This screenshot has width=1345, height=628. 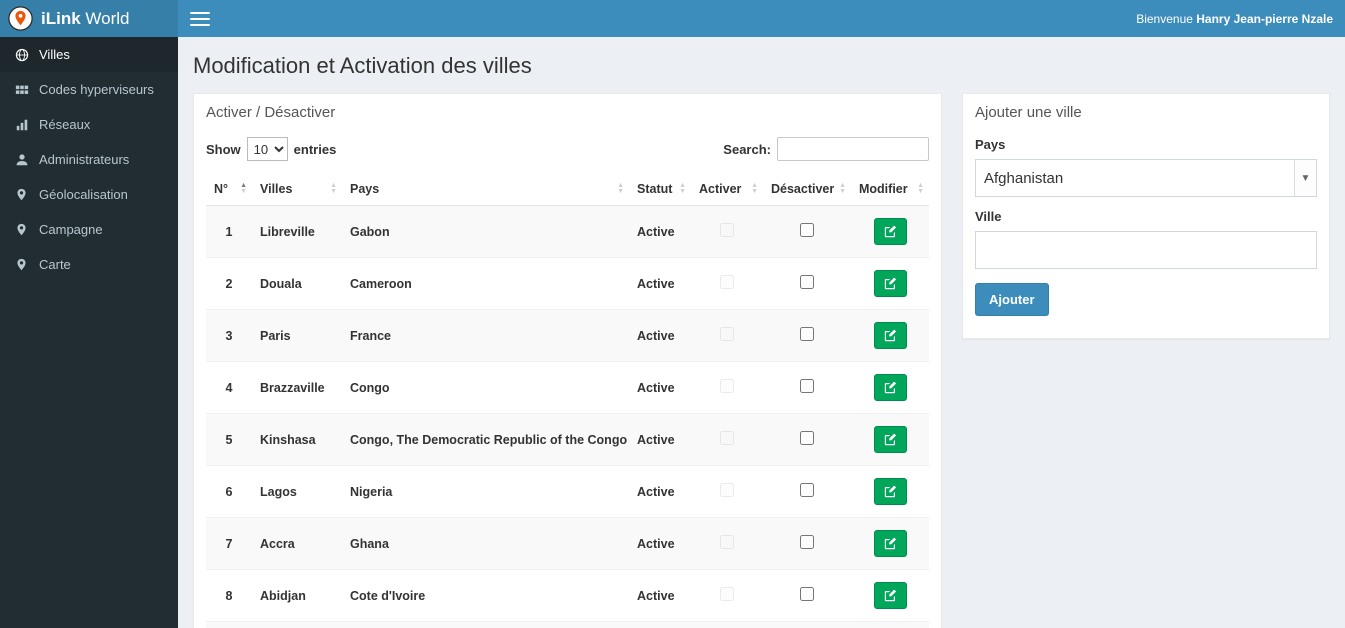 I want to click on table-row: 3 Paris France Active, so click(x=567, y=335).